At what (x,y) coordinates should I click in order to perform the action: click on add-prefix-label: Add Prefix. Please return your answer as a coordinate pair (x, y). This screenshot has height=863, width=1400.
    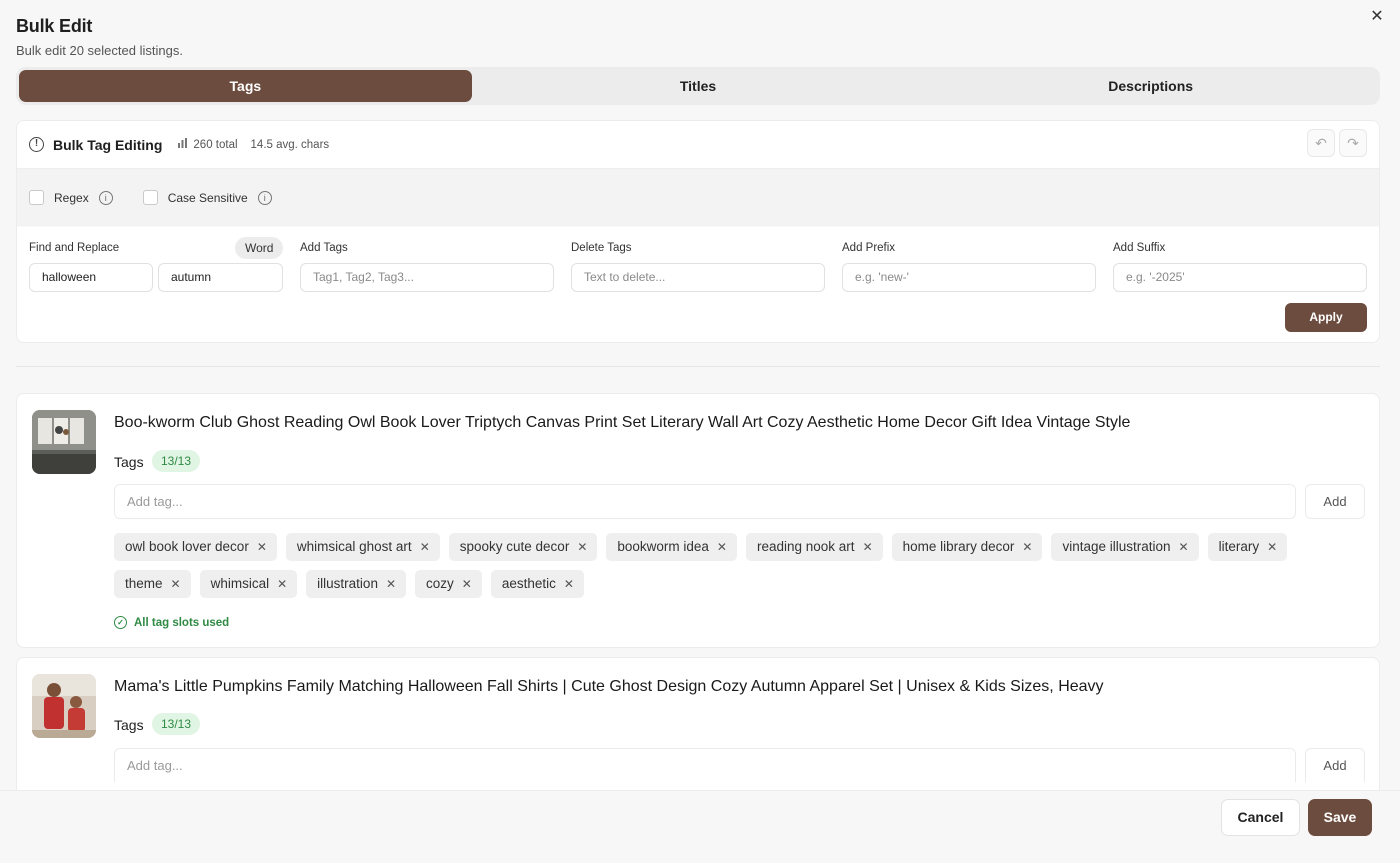
    Looking at the image, I should click on (869, 248).